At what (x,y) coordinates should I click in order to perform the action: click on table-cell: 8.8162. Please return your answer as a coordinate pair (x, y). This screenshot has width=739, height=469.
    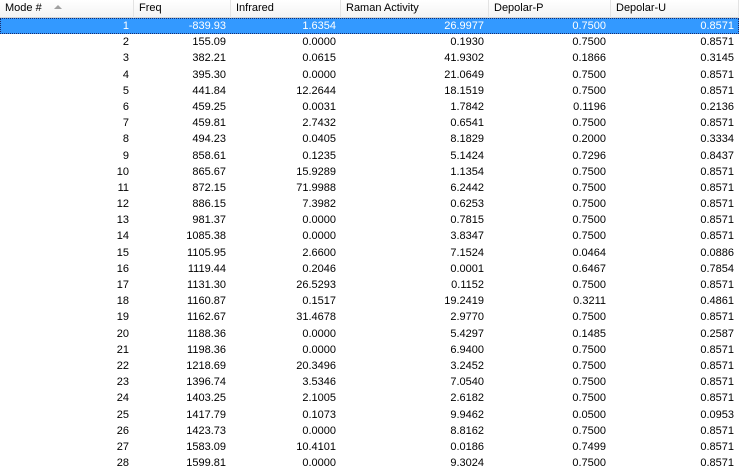
    Looking at the image, I should click on (467, 430).